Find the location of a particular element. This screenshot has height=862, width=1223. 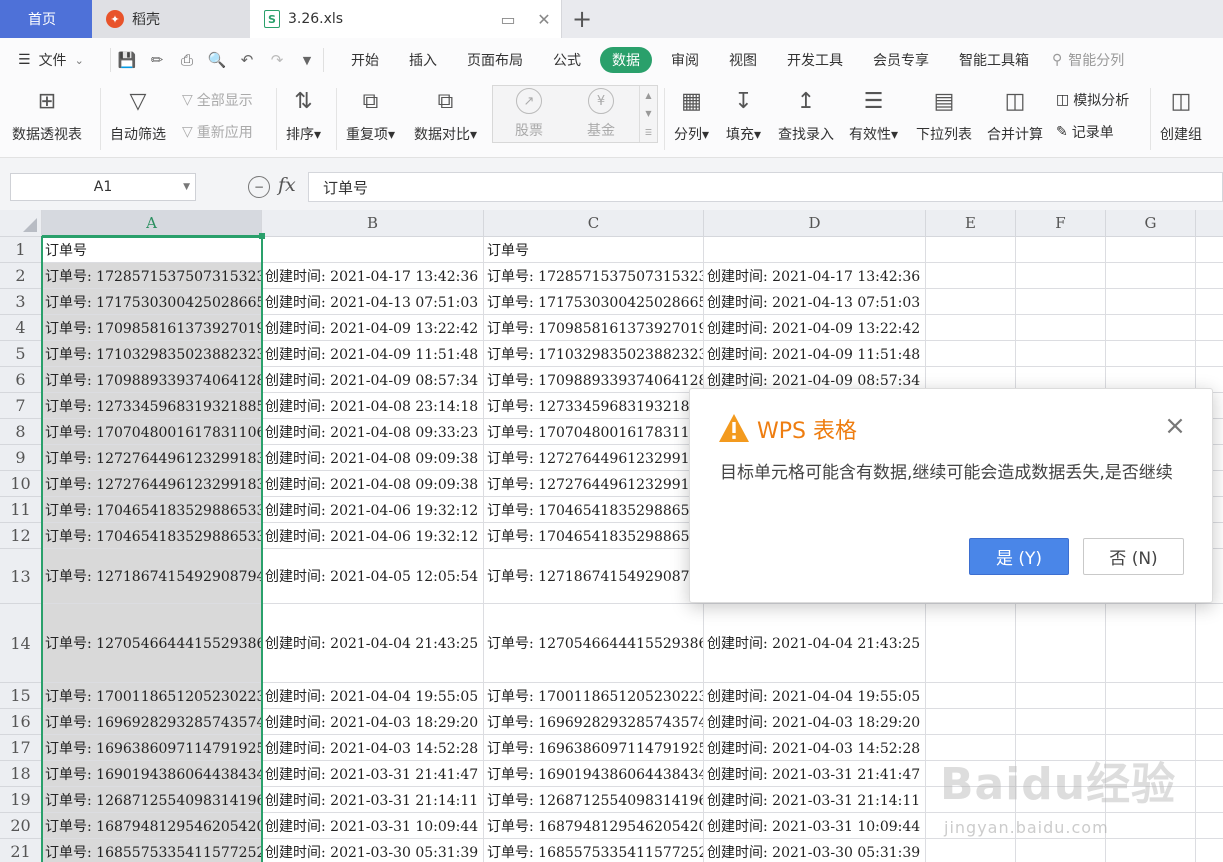

cell-b-21: 创建时间: 2021-03-30 05:31:39 is located at coordinates (373, 850).